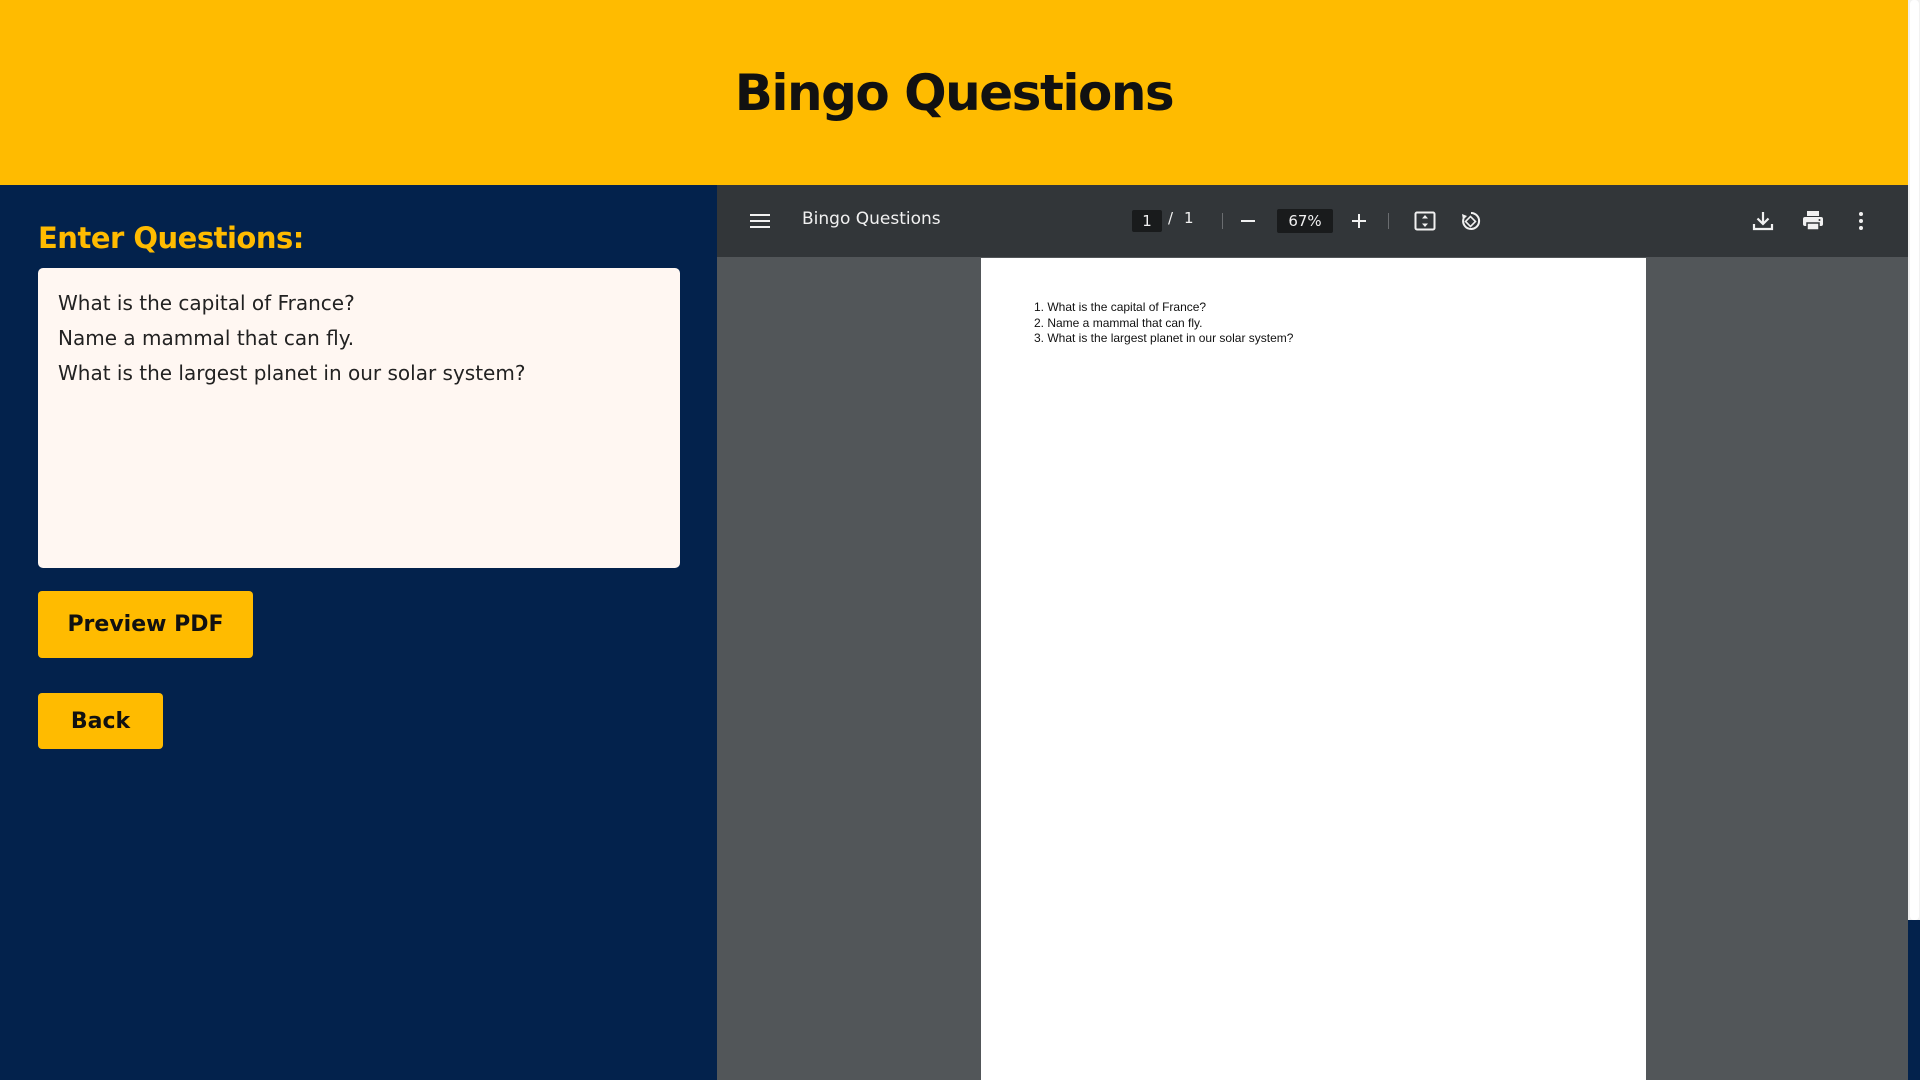  Describe the element at coordinates (1813, 221) in the screenshot. I see `print-icon` at that location.